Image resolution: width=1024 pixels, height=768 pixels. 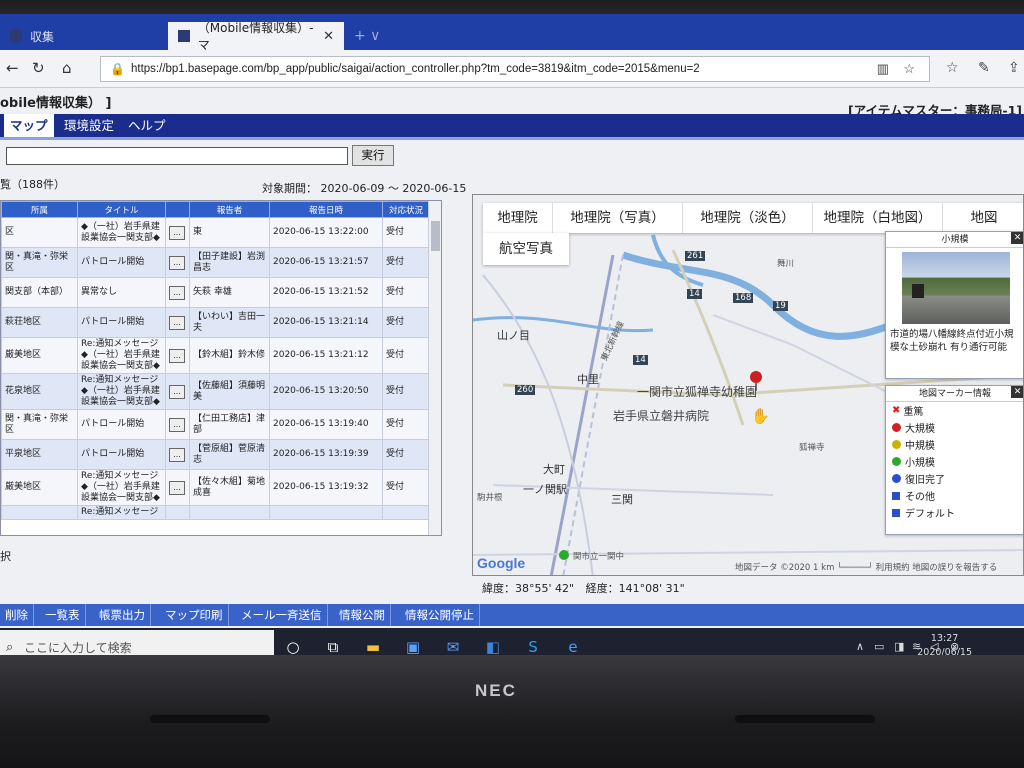 What do you see at coordinates (67, 68) in the screenshot?
I see `home-icon: ⌂` at bounding box center [67, 68].